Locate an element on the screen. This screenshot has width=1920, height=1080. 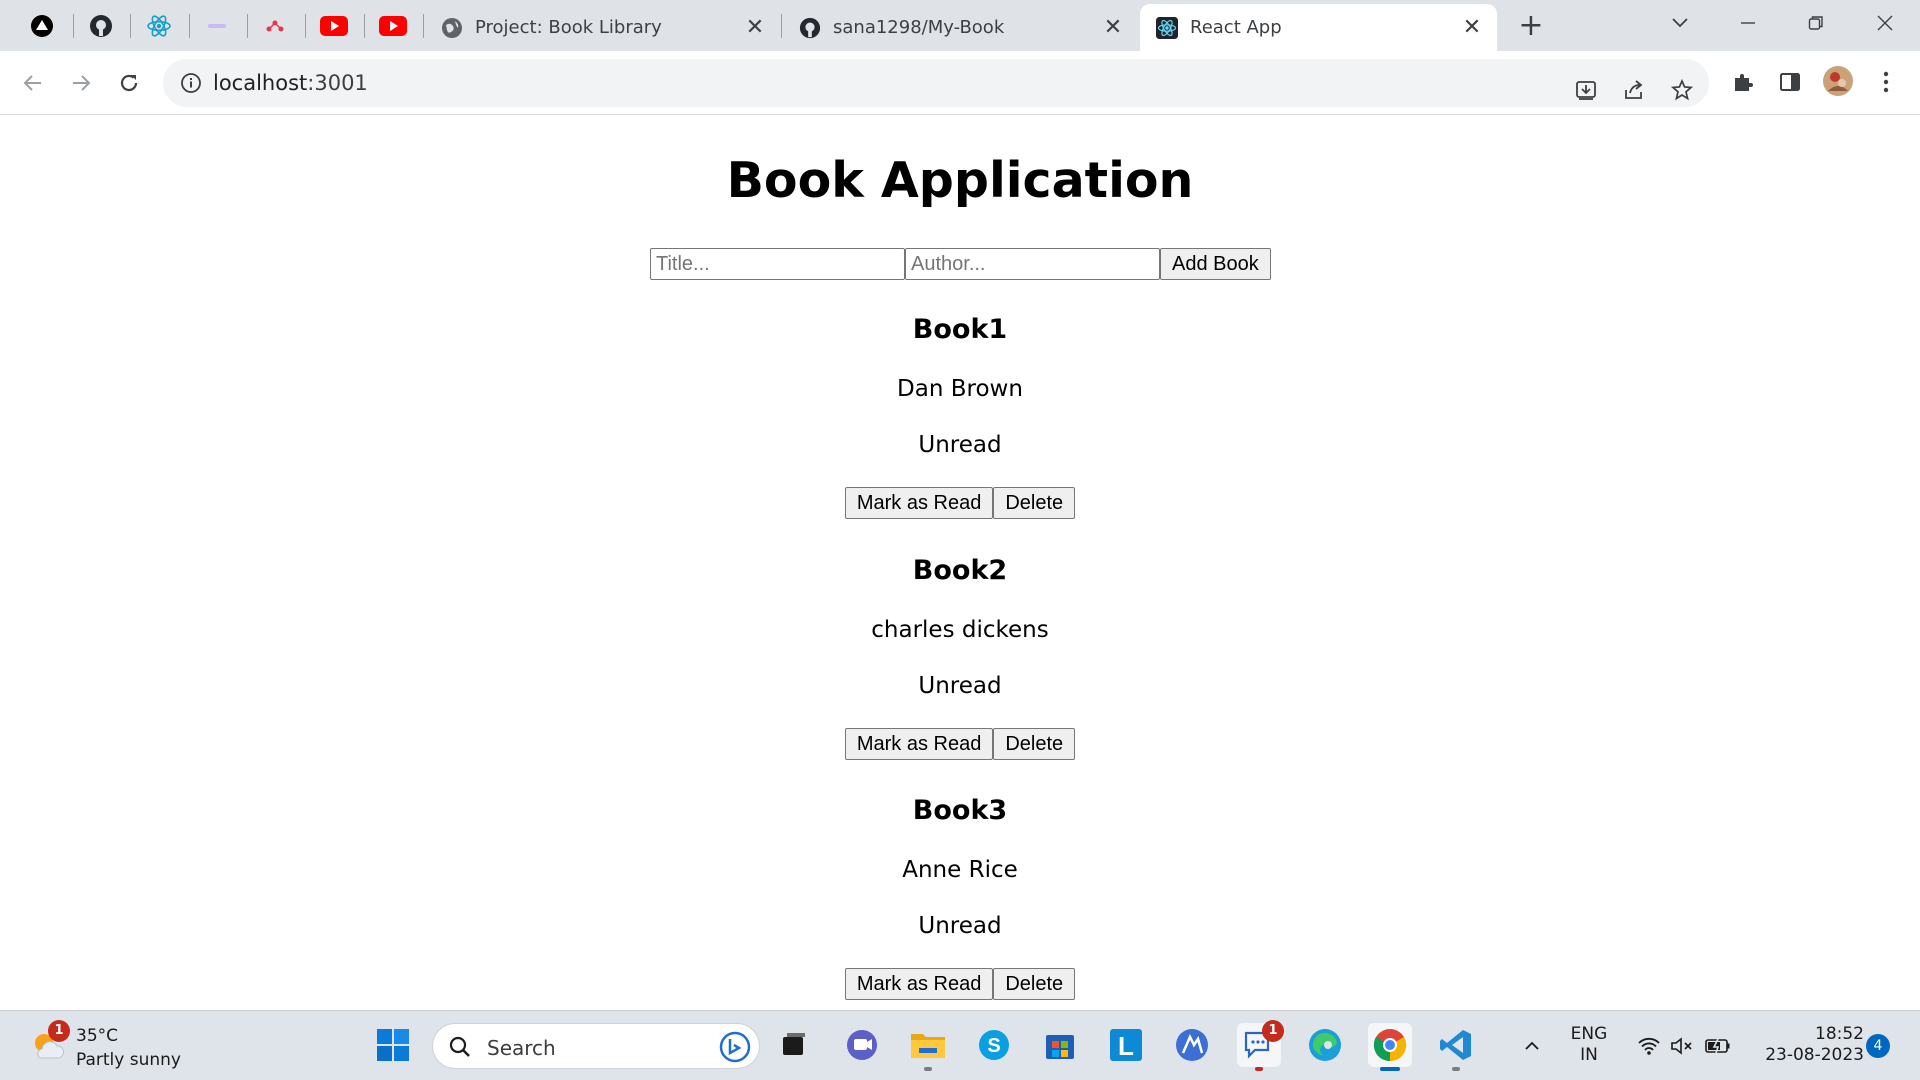
chat-app-button: 1 is located at coordinates (1260, 1045).